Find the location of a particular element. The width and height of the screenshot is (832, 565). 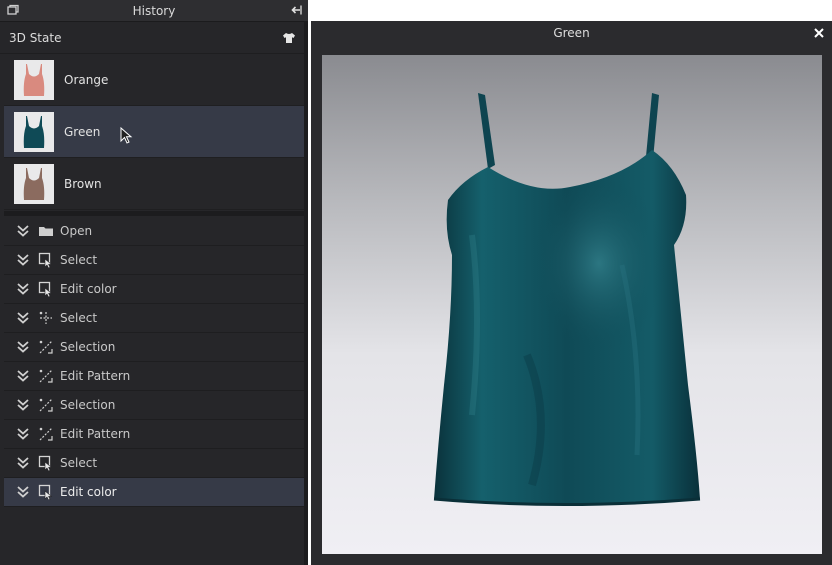

state-item-orange: Orange is located at coordinates (154, 80).